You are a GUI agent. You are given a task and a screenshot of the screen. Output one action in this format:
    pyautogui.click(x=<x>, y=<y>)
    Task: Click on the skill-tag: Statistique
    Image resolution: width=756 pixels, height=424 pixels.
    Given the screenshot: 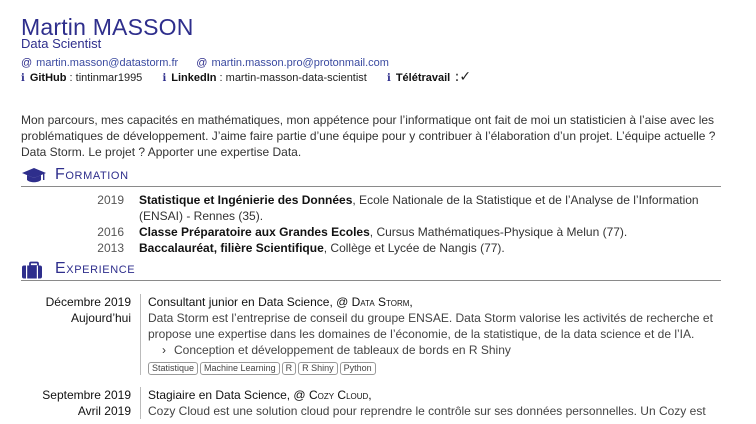 What is the action you would take?
    pyautogui.click(x=173, y=368)
    